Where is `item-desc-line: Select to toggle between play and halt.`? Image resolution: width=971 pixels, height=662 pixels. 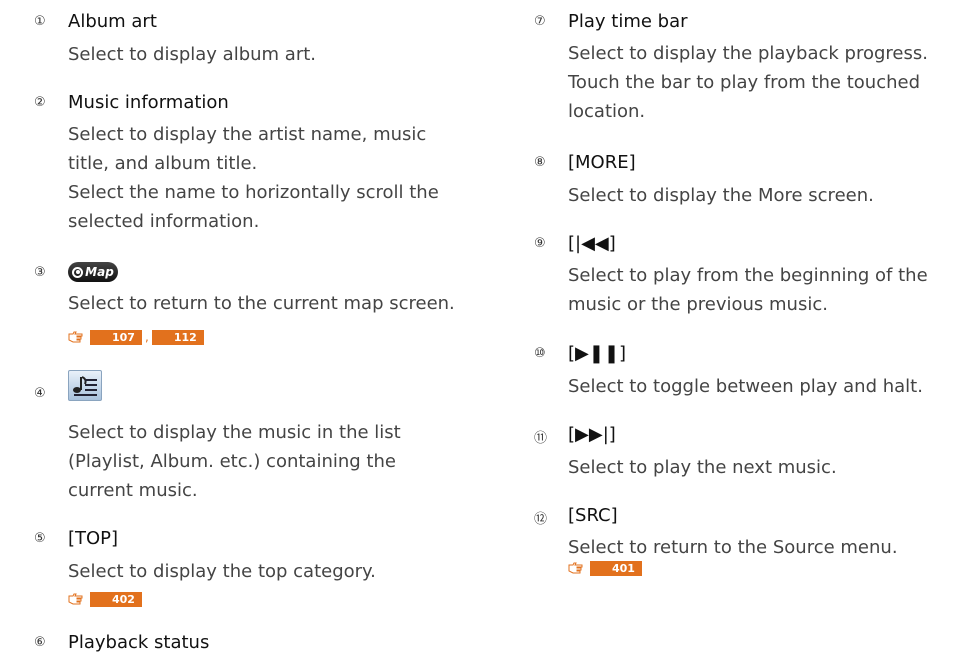
item-desc-line: Select to toggle between play and halt. is located at coordinates (745, 386).